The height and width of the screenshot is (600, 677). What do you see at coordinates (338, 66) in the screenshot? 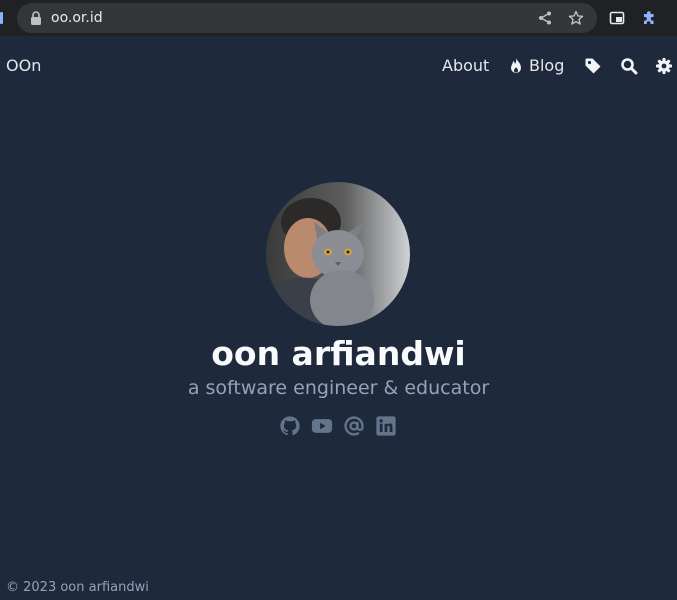
I see `site-header: OOn About Blog` at bounding box center [338, 66].